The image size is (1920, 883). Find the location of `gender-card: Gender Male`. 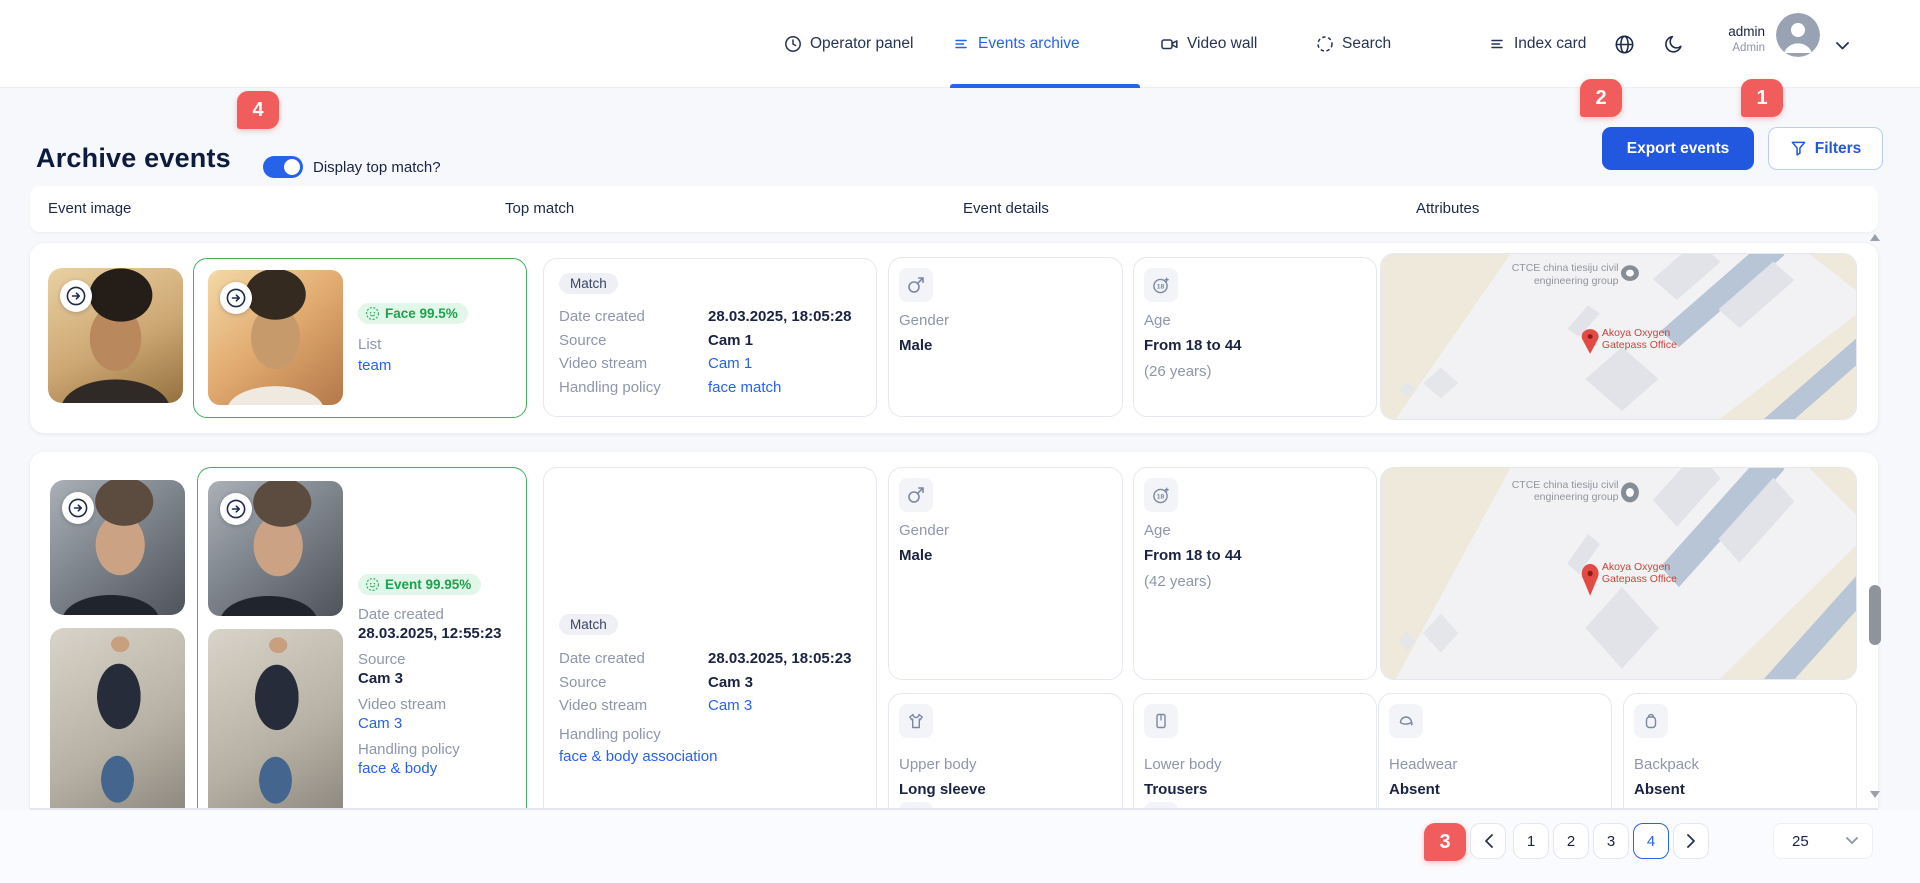

gender-card: Gender Male is located at coordinates (1005, 573).